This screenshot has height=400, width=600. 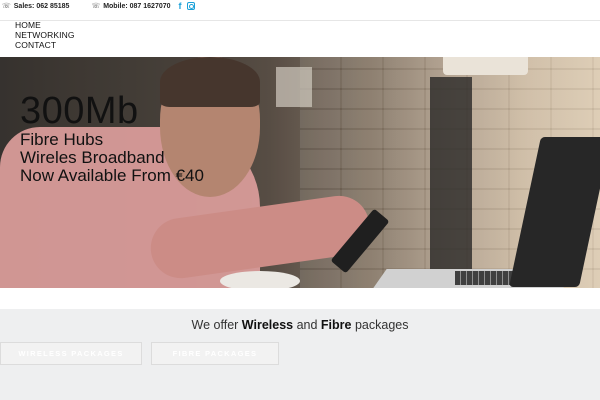 I want to click on offer-prefix: We offer, so click(x=216, y=325).